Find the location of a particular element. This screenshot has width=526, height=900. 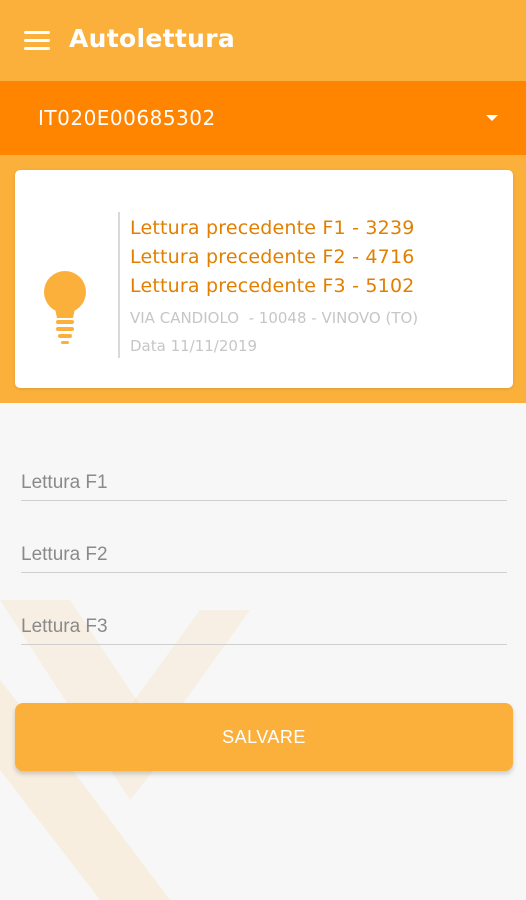

previous-reading-f1: Lettura precedente F1 - 3239 is located at coordinates (272, 228).